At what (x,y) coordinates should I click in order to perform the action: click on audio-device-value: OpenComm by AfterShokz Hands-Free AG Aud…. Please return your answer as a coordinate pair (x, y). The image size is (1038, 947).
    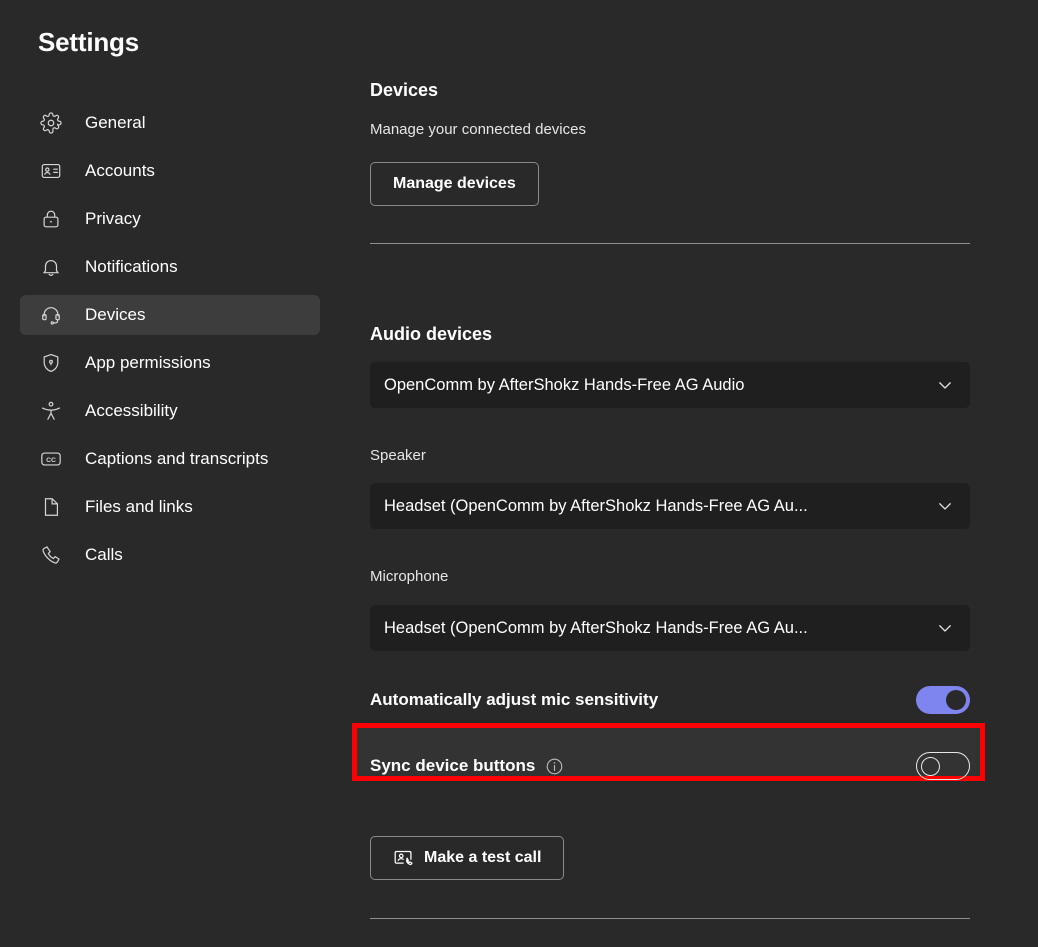
    Looking at the image, I should click on (564, 384).